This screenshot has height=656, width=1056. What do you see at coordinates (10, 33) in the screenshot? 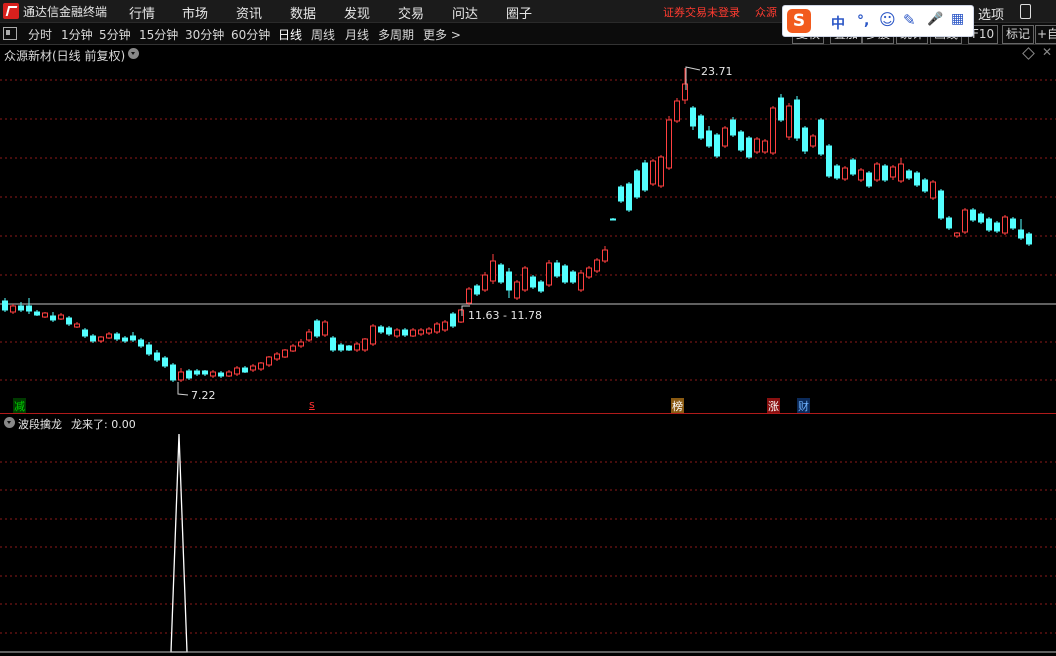
I see `layout-toggle-icon` at bounding box center [10, 33].